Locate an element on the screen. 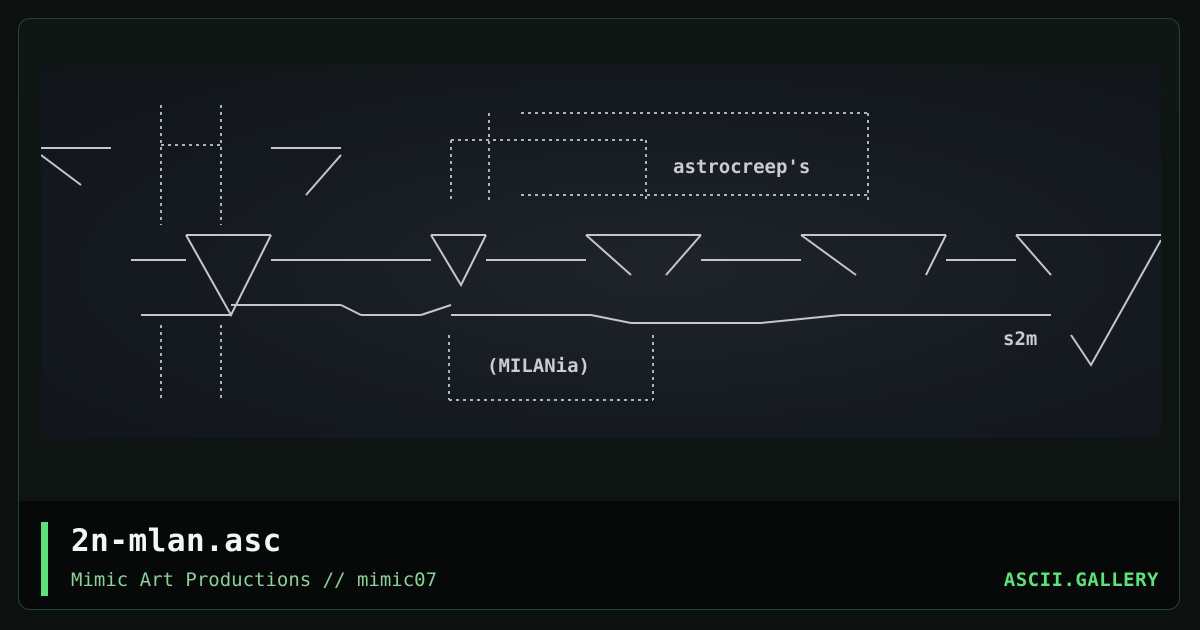 Image resolution: width=1200 pixels, height=630 pixels. artwork-title: 2n-mlan.asc is located at coordinates (176, 541).